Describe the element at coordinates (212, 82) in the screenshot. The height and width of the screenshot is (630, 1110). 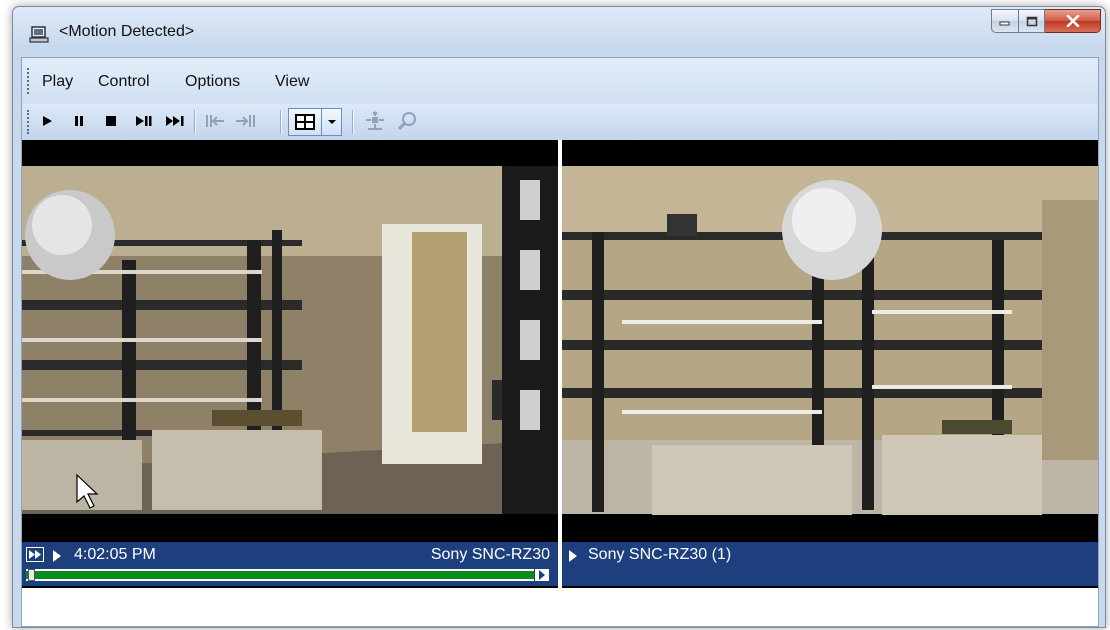
I see `menu-options: Options` at that location.